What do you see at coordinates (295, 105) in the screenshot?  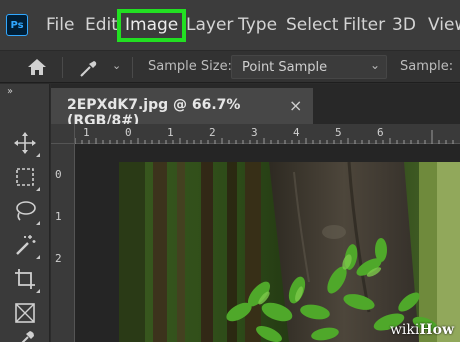 I see `close-icon: ×` at bounding box center [295, 105].